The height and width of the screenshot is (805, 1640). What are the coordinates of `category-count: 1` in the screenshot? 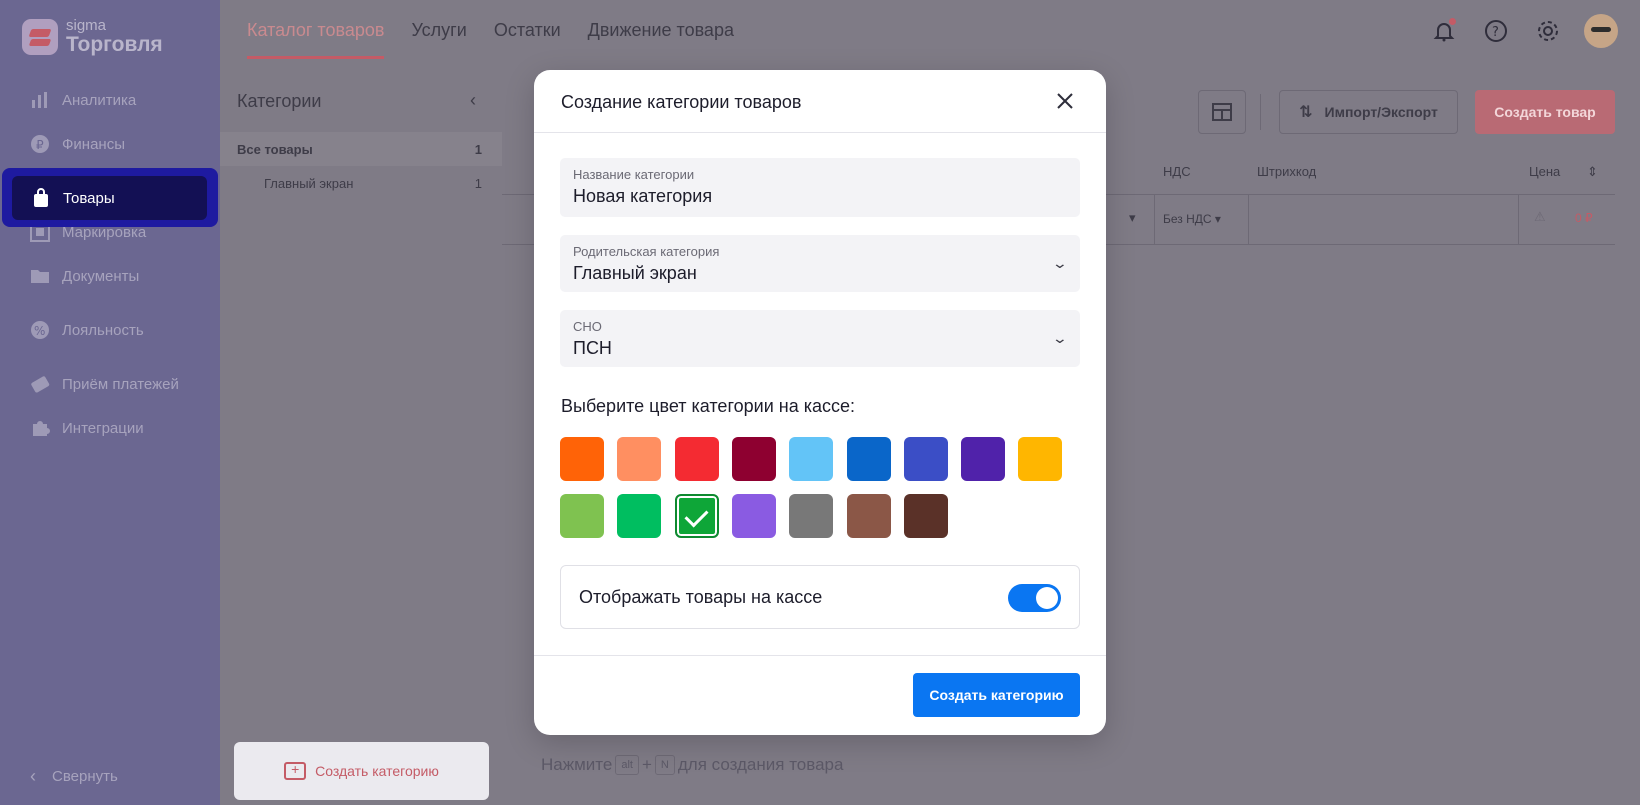 It's located at (478, 183).